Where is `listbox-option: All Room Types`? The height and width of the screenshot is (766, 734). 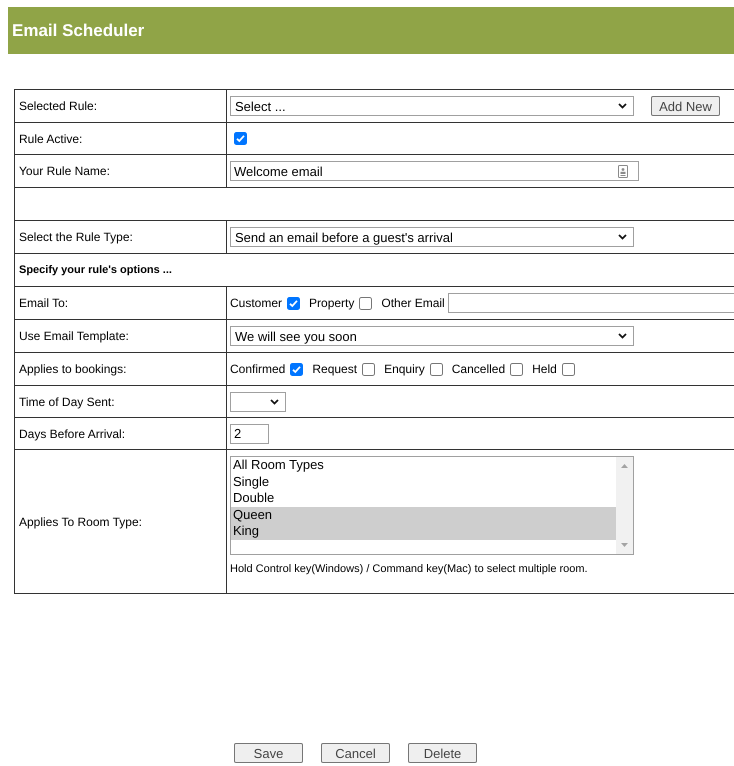
listbox-option: All Room Types is located at coordinates (423, 465).